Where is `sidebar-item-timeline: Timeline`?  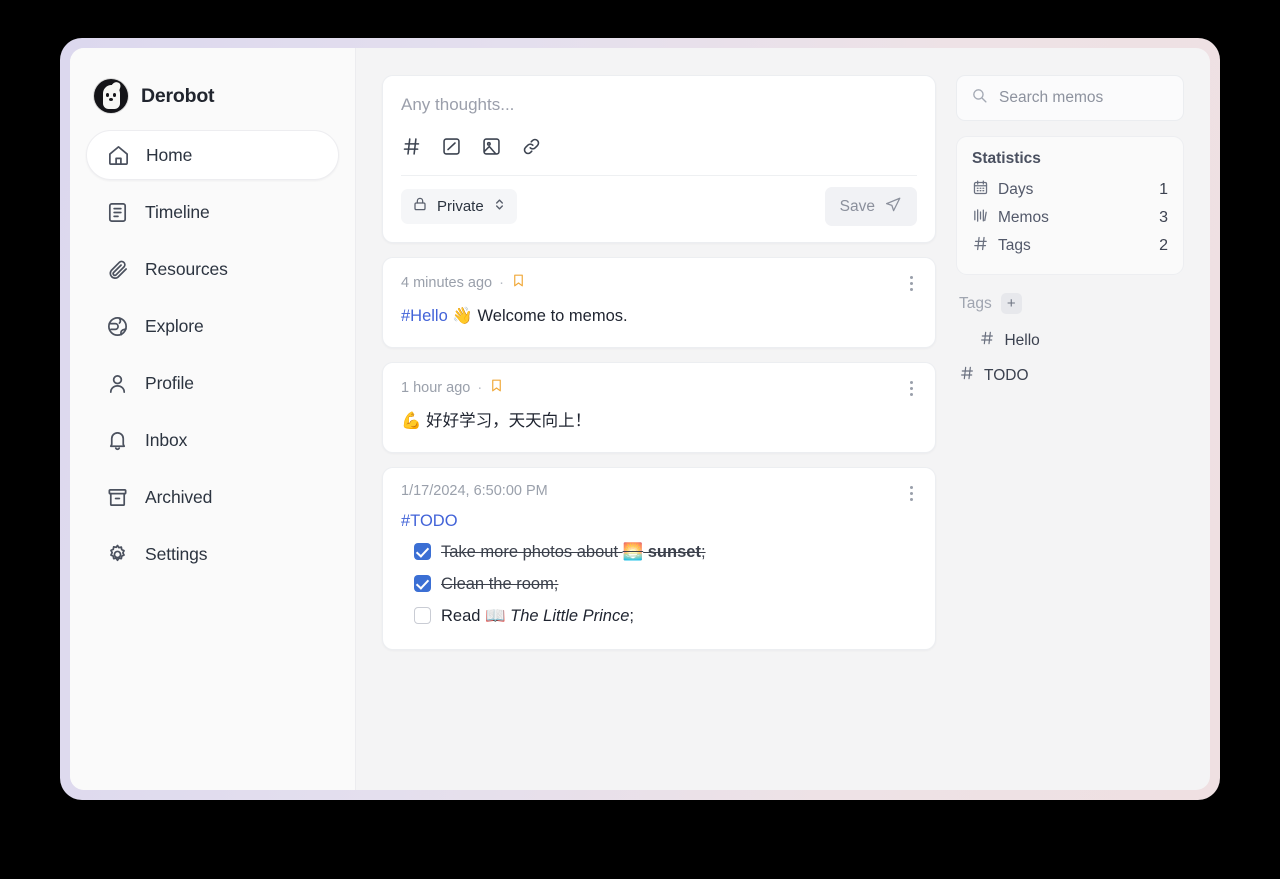 sidebar-item-timeline: Timeline is located at coordinates (212, 212).